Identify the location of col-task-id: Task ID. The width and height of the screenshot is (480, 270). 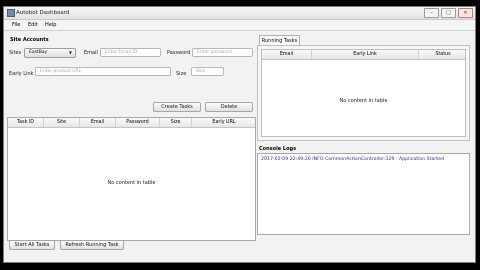
(26, 122).